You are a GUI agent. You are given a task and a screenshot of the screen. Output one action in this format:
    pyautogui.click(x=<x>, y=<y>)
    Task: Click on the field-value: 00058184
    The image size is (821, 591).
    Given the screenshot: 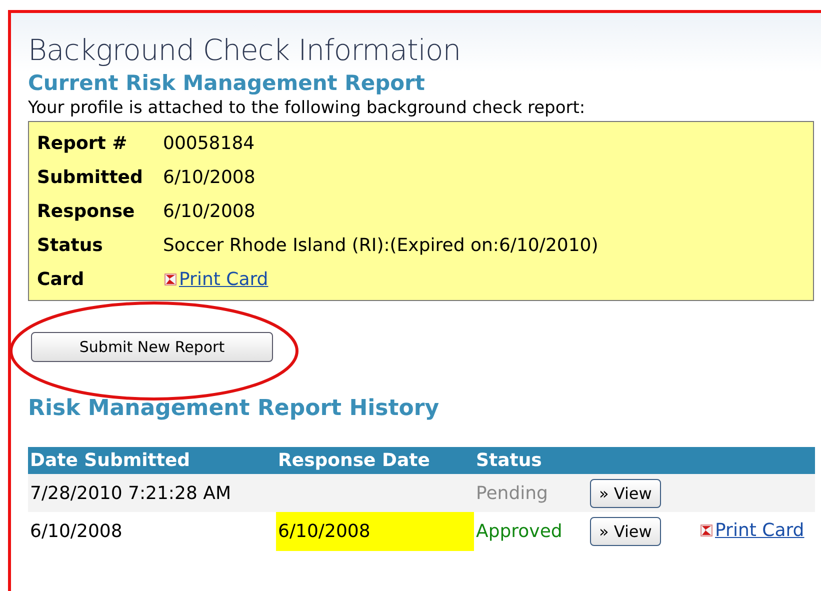 What is the action you would take?
    pyautogui.click(x=209, y=143)
    